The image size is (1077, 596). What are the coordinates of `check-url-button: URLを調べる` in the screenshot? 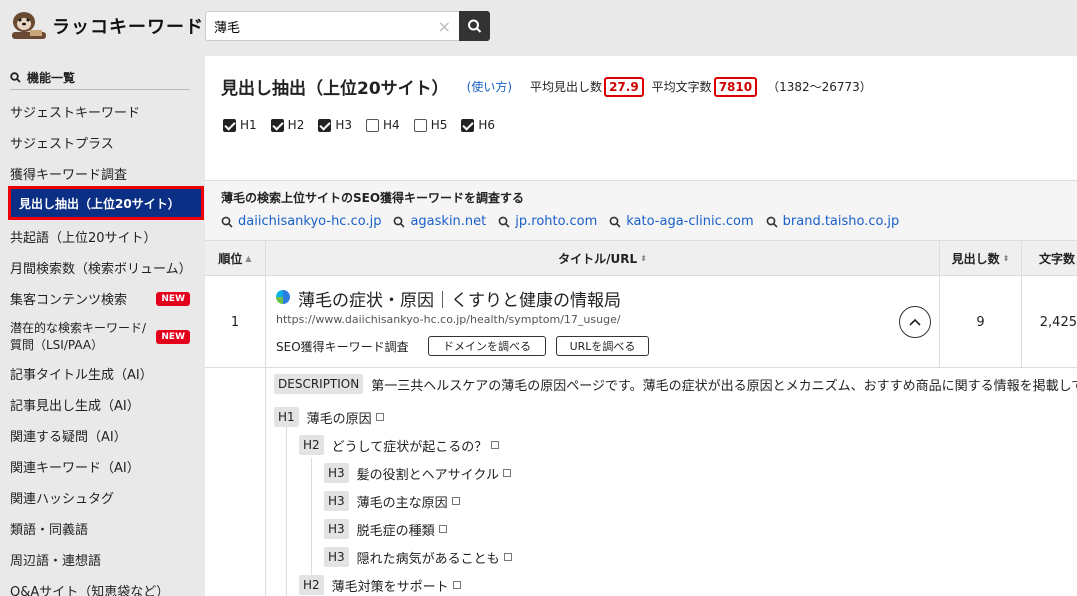 It's located at (602, 346).